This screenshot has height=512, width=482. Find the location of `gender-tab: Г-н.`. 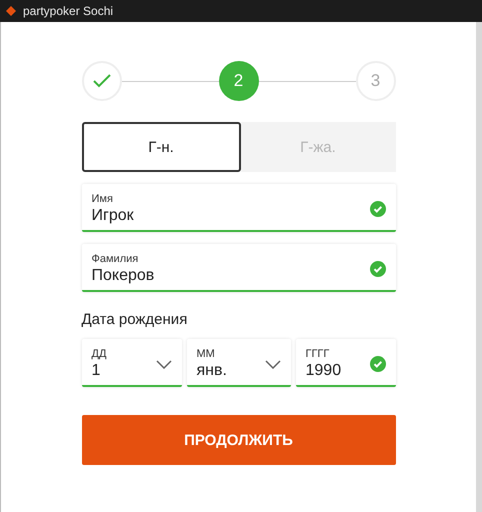

gender-tab: Г-н. is located at coordinates (161, 147).